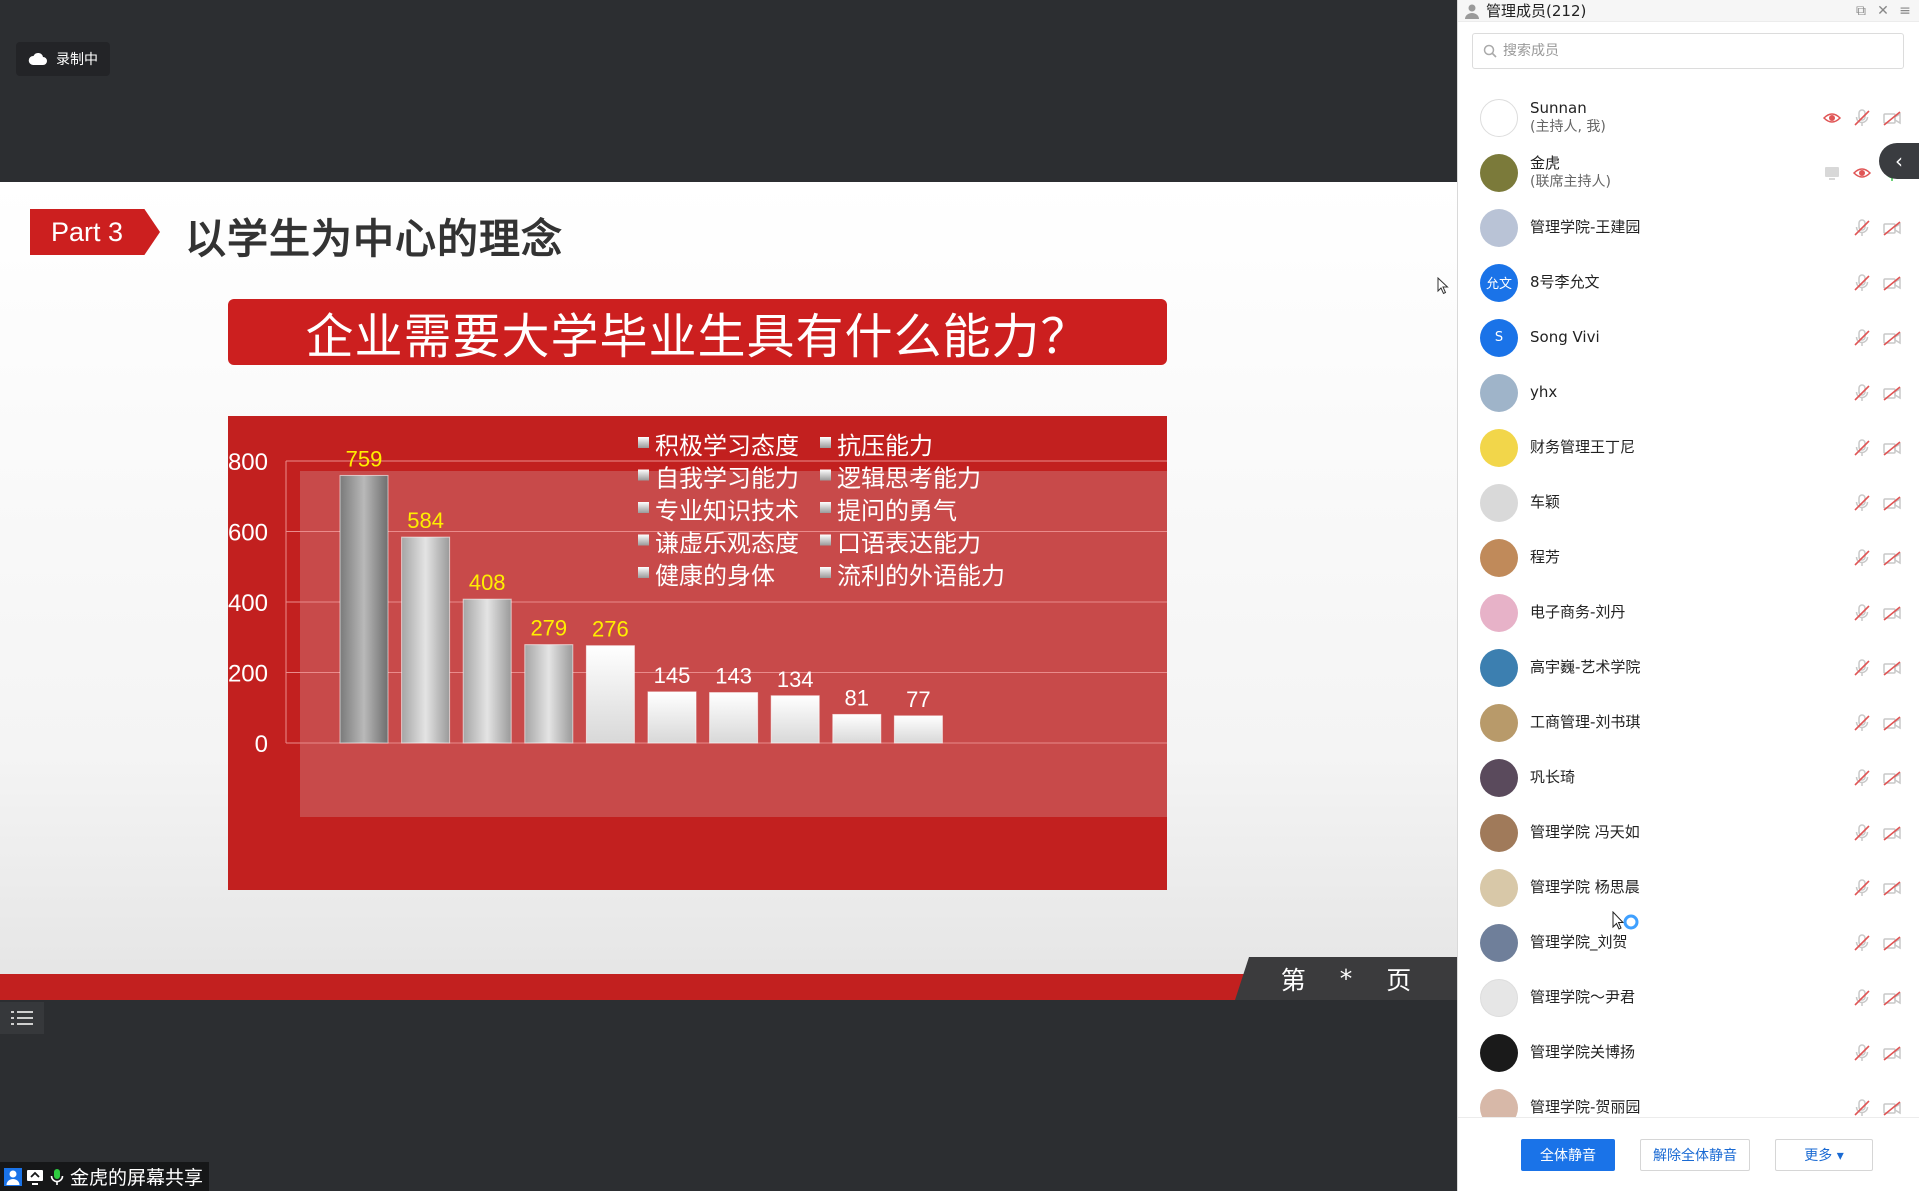 The height and width of the screenshot is (1191, 1919). What do you see at coordinates (1688, 722) in the screenshot?
I see `member-row: 工商管理-刘书琪` at bounding box center [1688, 722].